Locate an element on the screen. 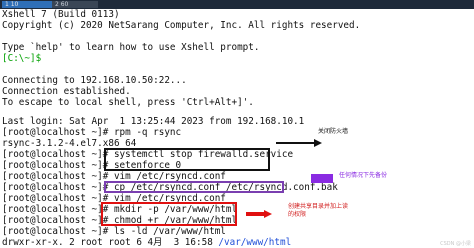 The image size is (474, 248). tab-session-2: 2 60 is located at coordinates (75, 4).